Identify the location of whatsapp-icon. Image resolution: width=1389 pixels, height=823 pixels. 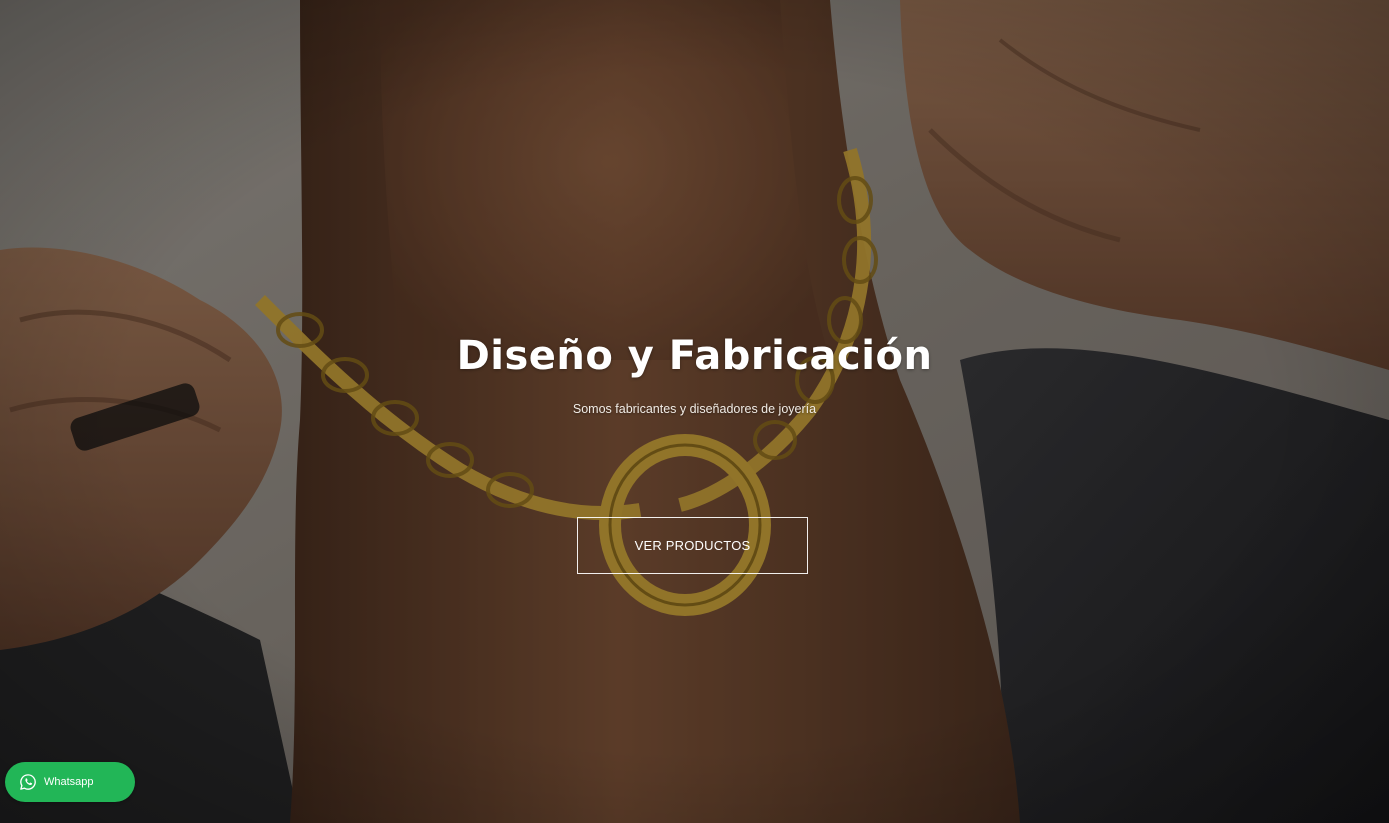
(28, 782).